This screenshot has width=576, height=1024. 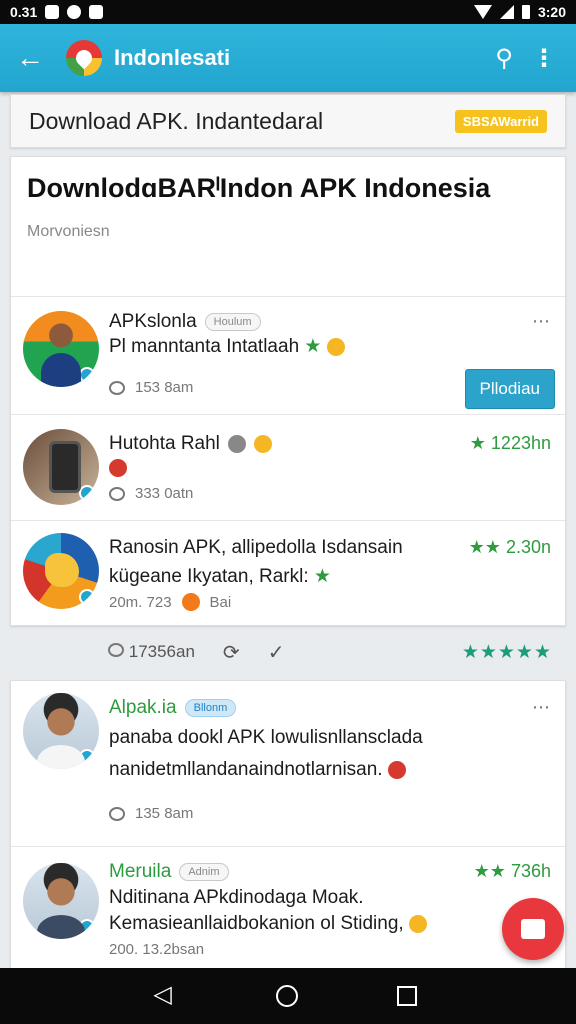 What do you see at coordinates (143, 707) in the screenshot?
I see `author-name: Alpak.ia` at bounding box center [143, 707].